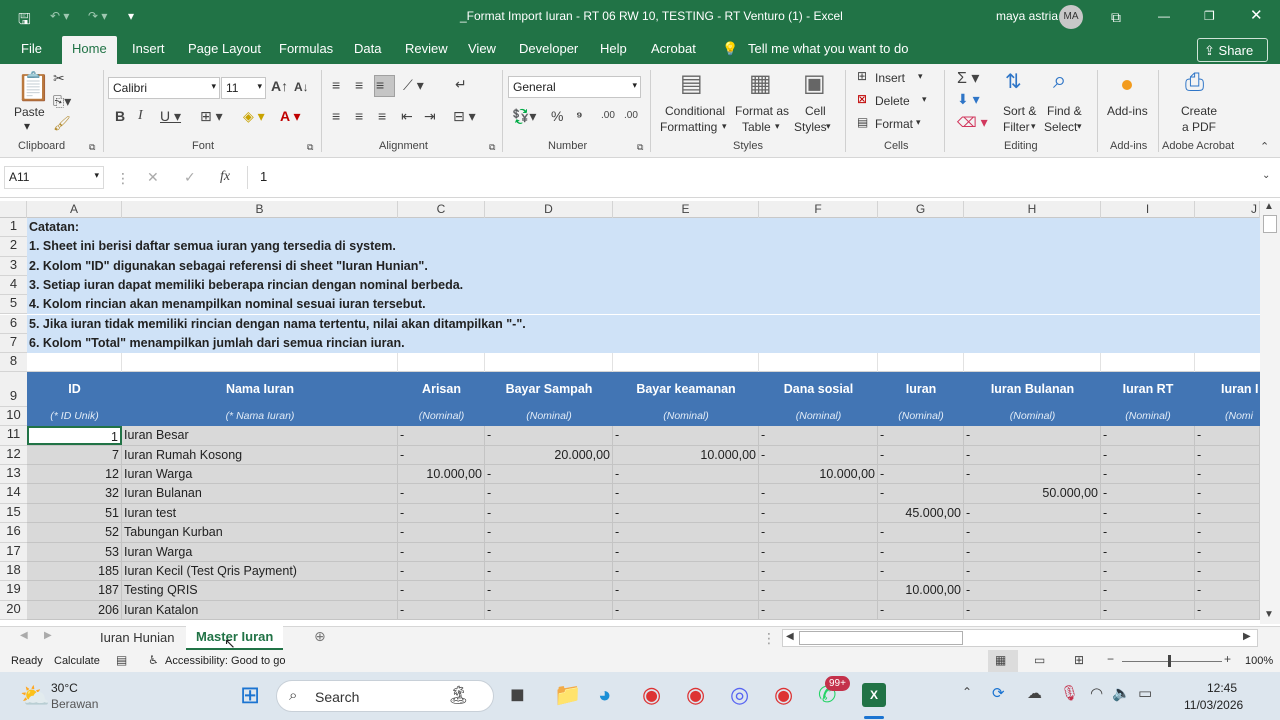 This screenshot has height=720, width=1280. I want to click on cut-icon: ✂, so click(59, 78).